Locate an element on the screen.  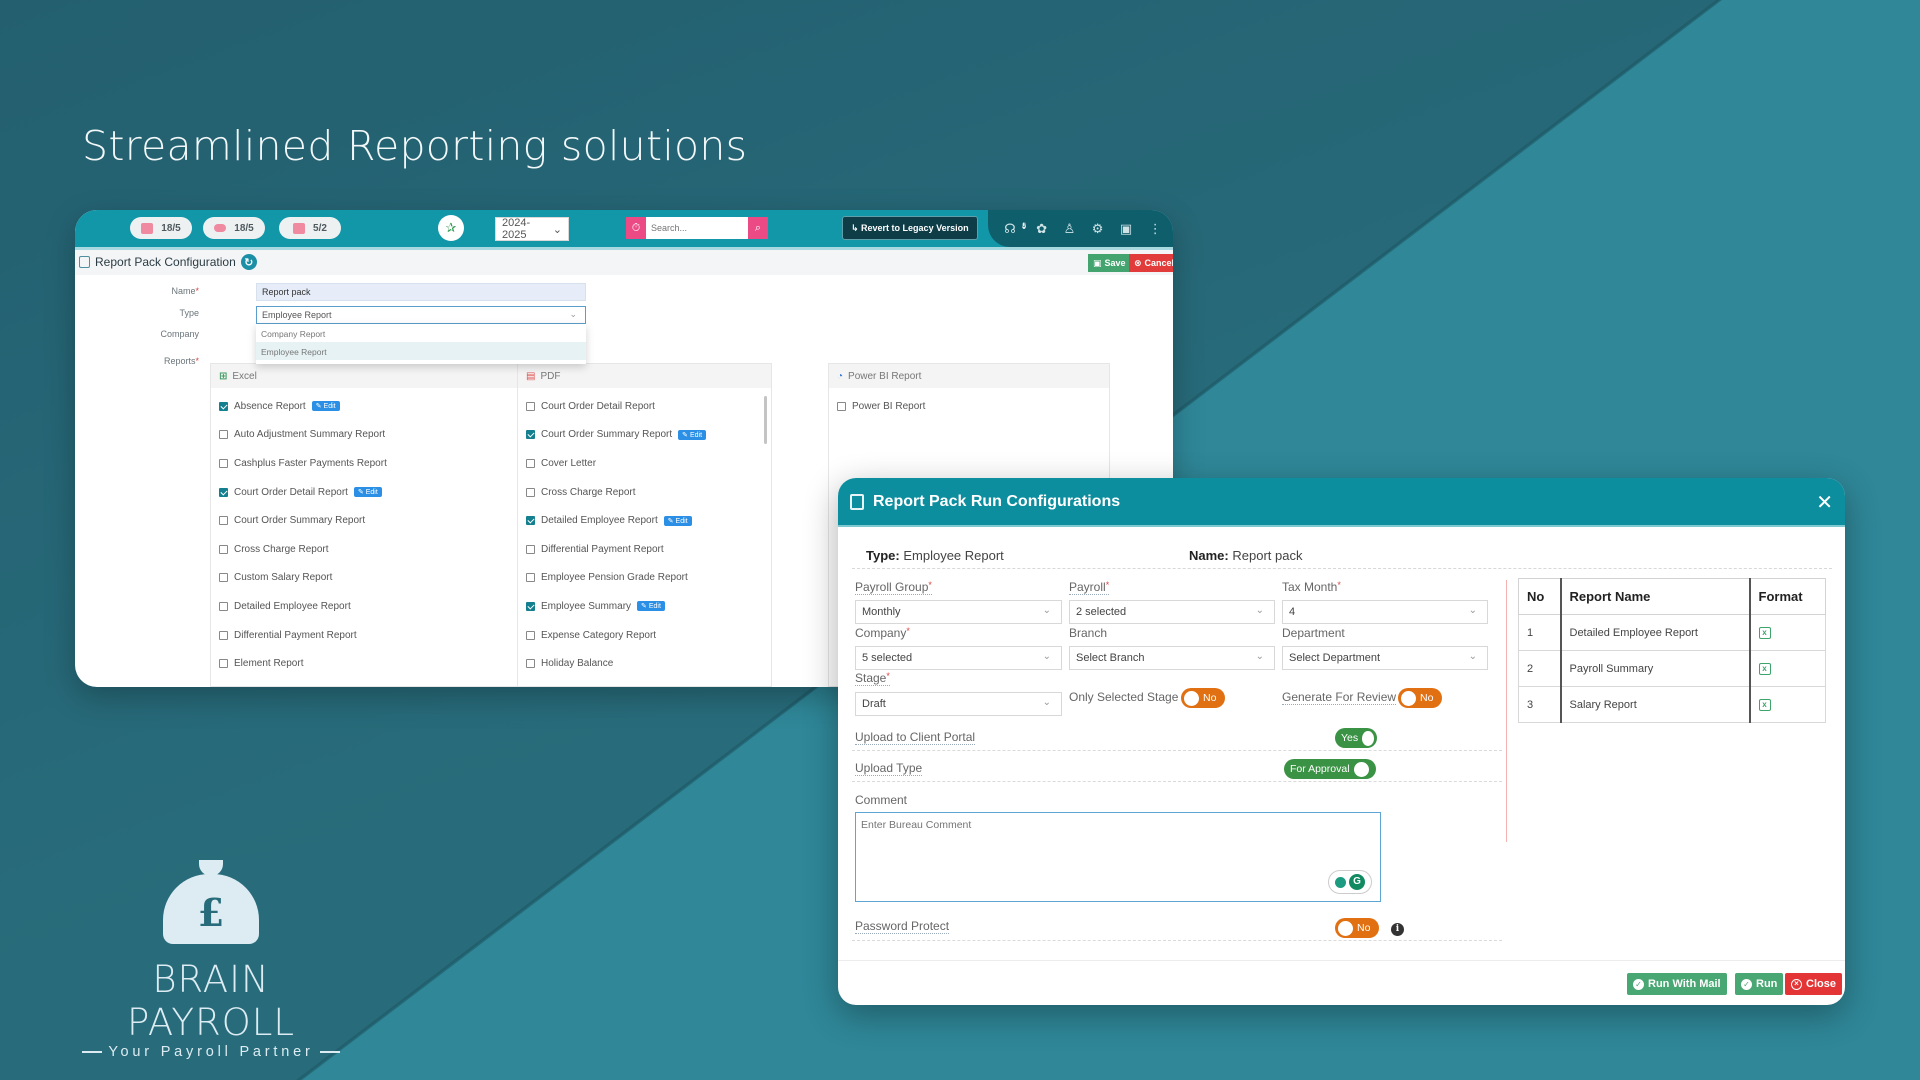
cancel-button: ⊗ Cancel is located at coordinates (1151, 263).